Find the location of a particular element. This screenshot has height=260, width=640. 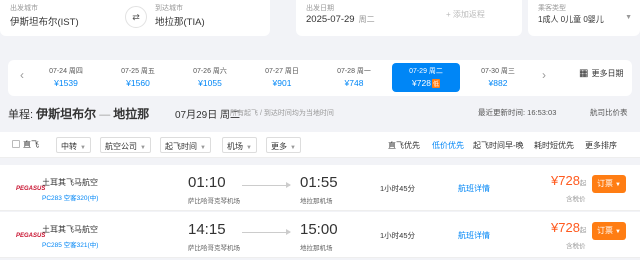

date-tab: 07-27 周日 ¥901 is located at coordinates (282, 77).